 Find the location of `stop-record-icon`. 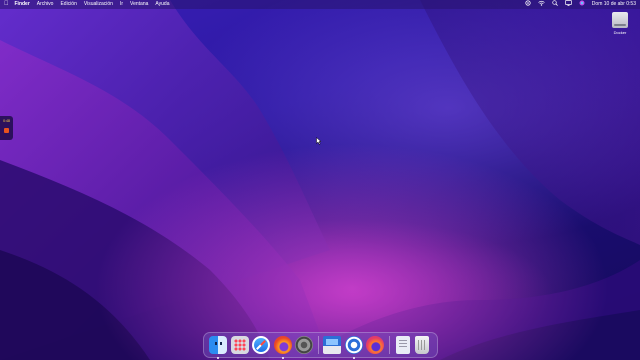

stop-record-icon is located at coordinates (6, 130).